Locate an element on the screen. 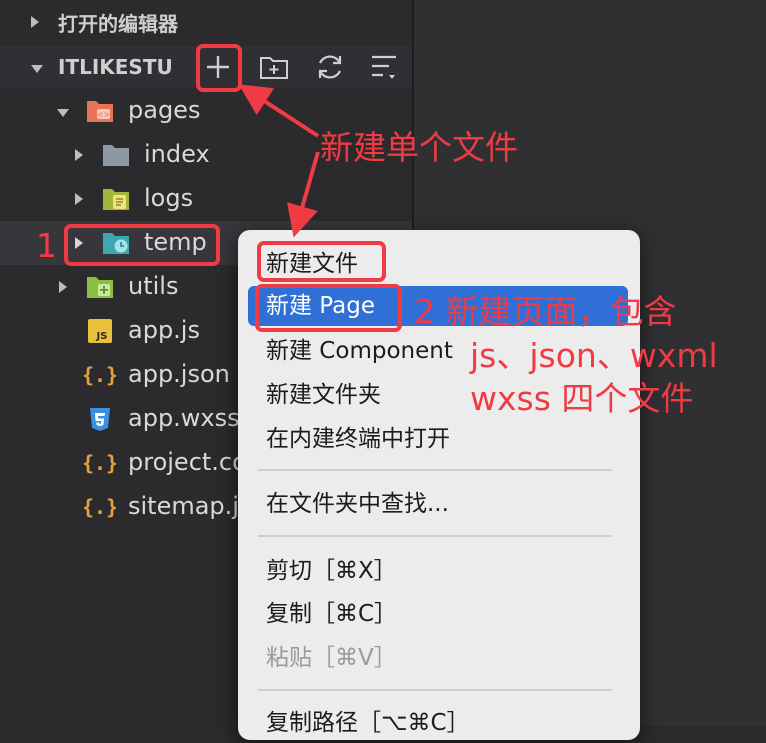  js-file-icon: JS is located at coordinates (100, 331).